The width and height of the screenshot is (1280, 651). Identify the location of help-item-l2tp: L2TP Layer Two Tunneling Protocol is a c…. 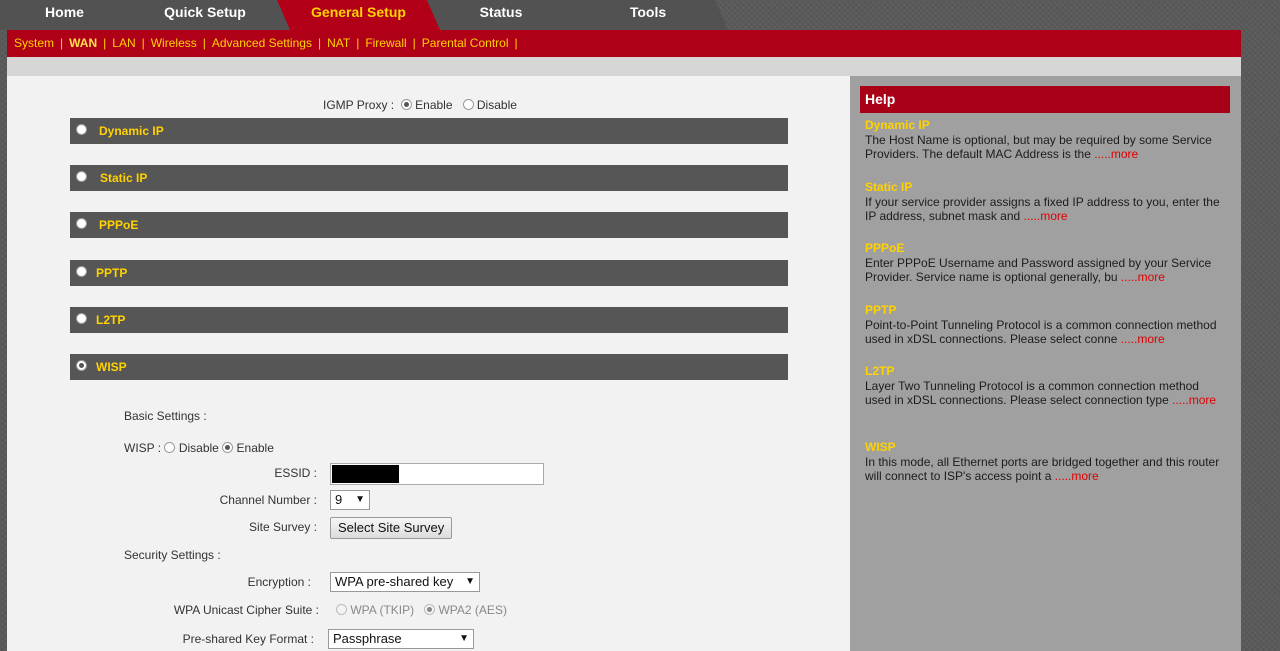
(1046, 386).